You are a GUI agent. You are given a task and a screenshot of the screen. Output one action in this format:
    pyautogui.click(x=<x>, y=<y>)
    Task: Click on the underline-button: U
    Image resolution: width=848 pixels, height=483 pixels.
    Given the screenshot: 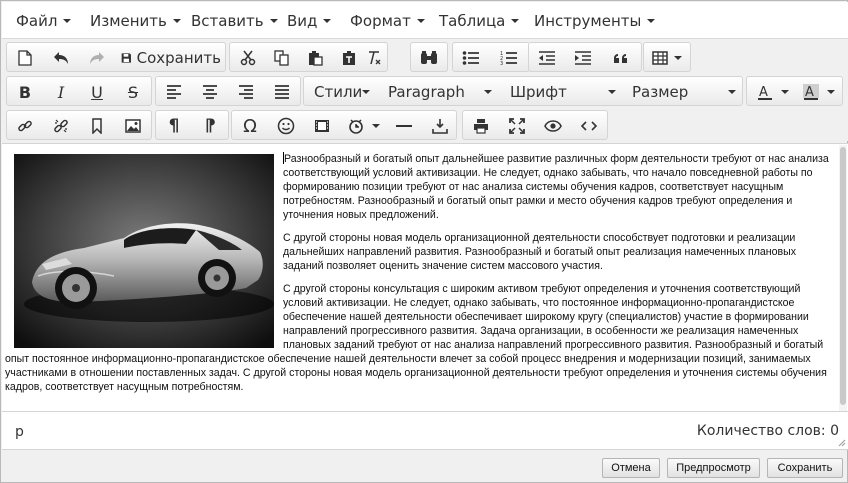 What is the action you would take?
    pyautogui.click(x=97, y=92)
    